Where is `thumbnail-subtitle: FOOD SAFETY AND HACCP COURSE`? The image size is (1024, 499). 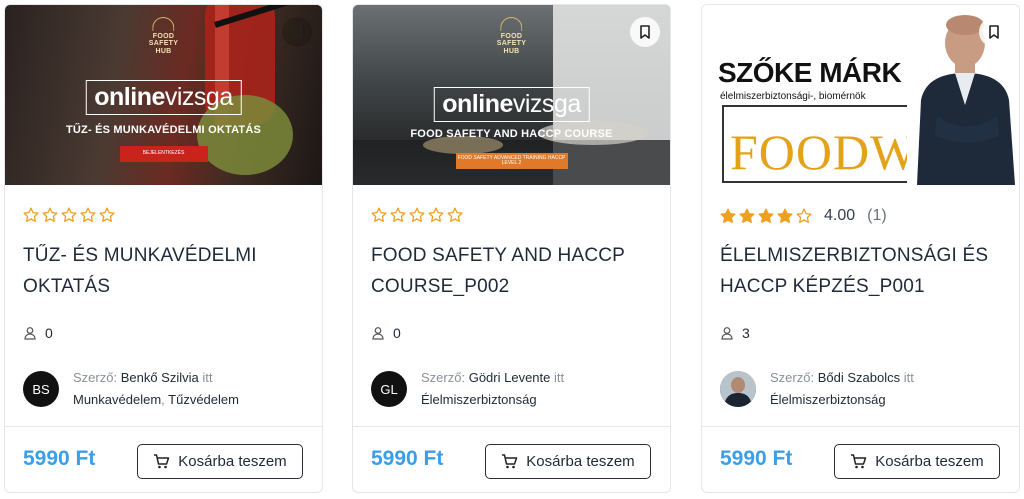
thumbnail-subtitle: FOOD SAFETY AND HACCP COURSE is located at coordinates (511, 134).